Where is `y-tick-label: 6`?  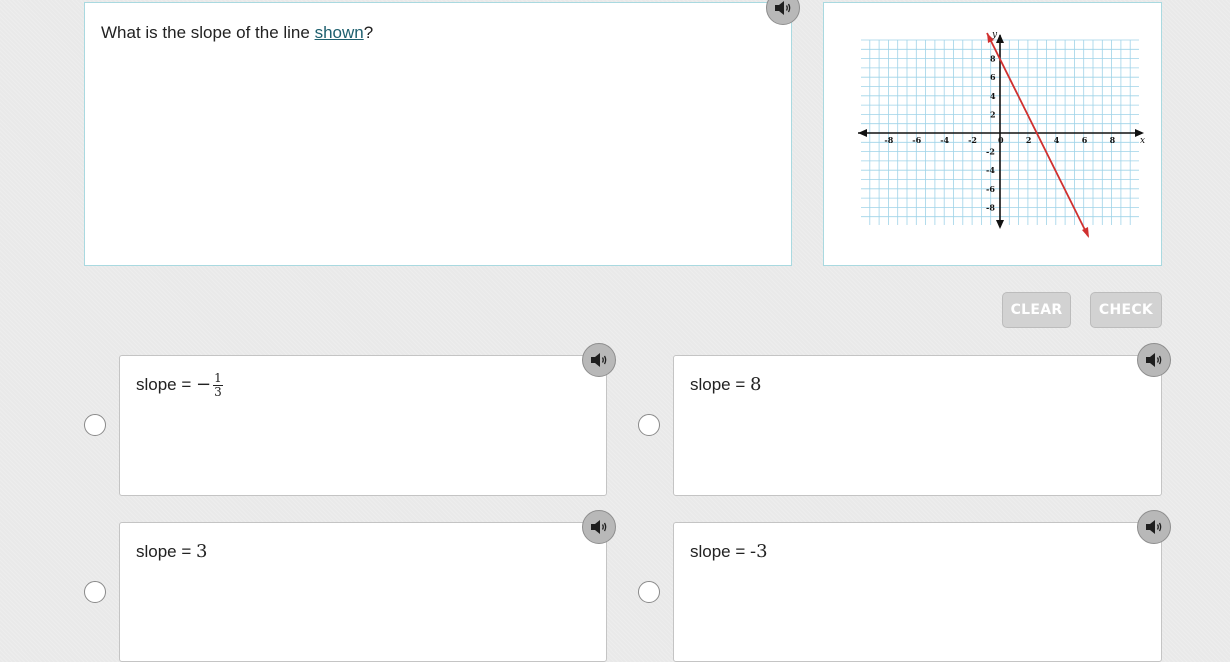 y-tick-label: 6 is located at coordinates (993, 77).